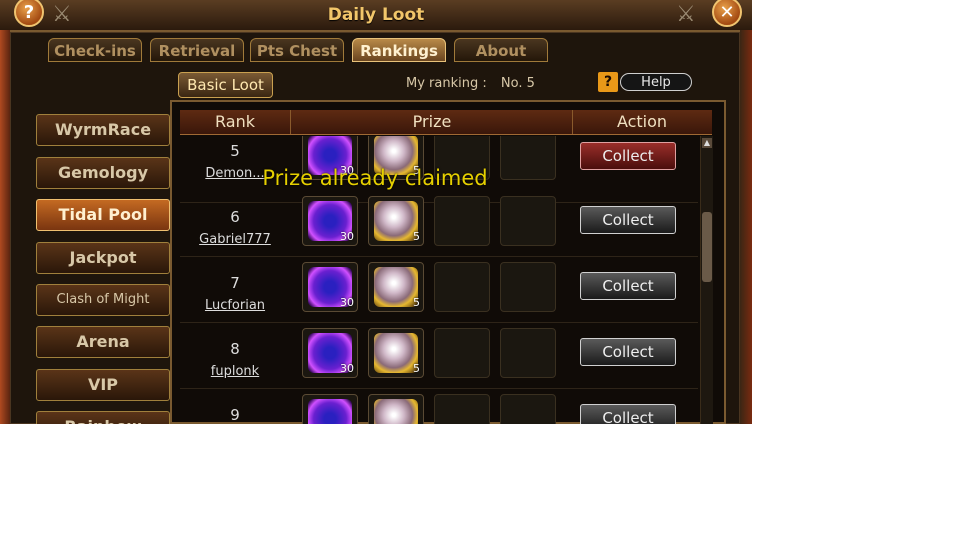 The width and height of the screenshot is (960, 540). What do you see at coordinates (297, 50) in the screenshot?
I see `tab-pts-chest: Pts Chest` at bounding box center [297, 50].